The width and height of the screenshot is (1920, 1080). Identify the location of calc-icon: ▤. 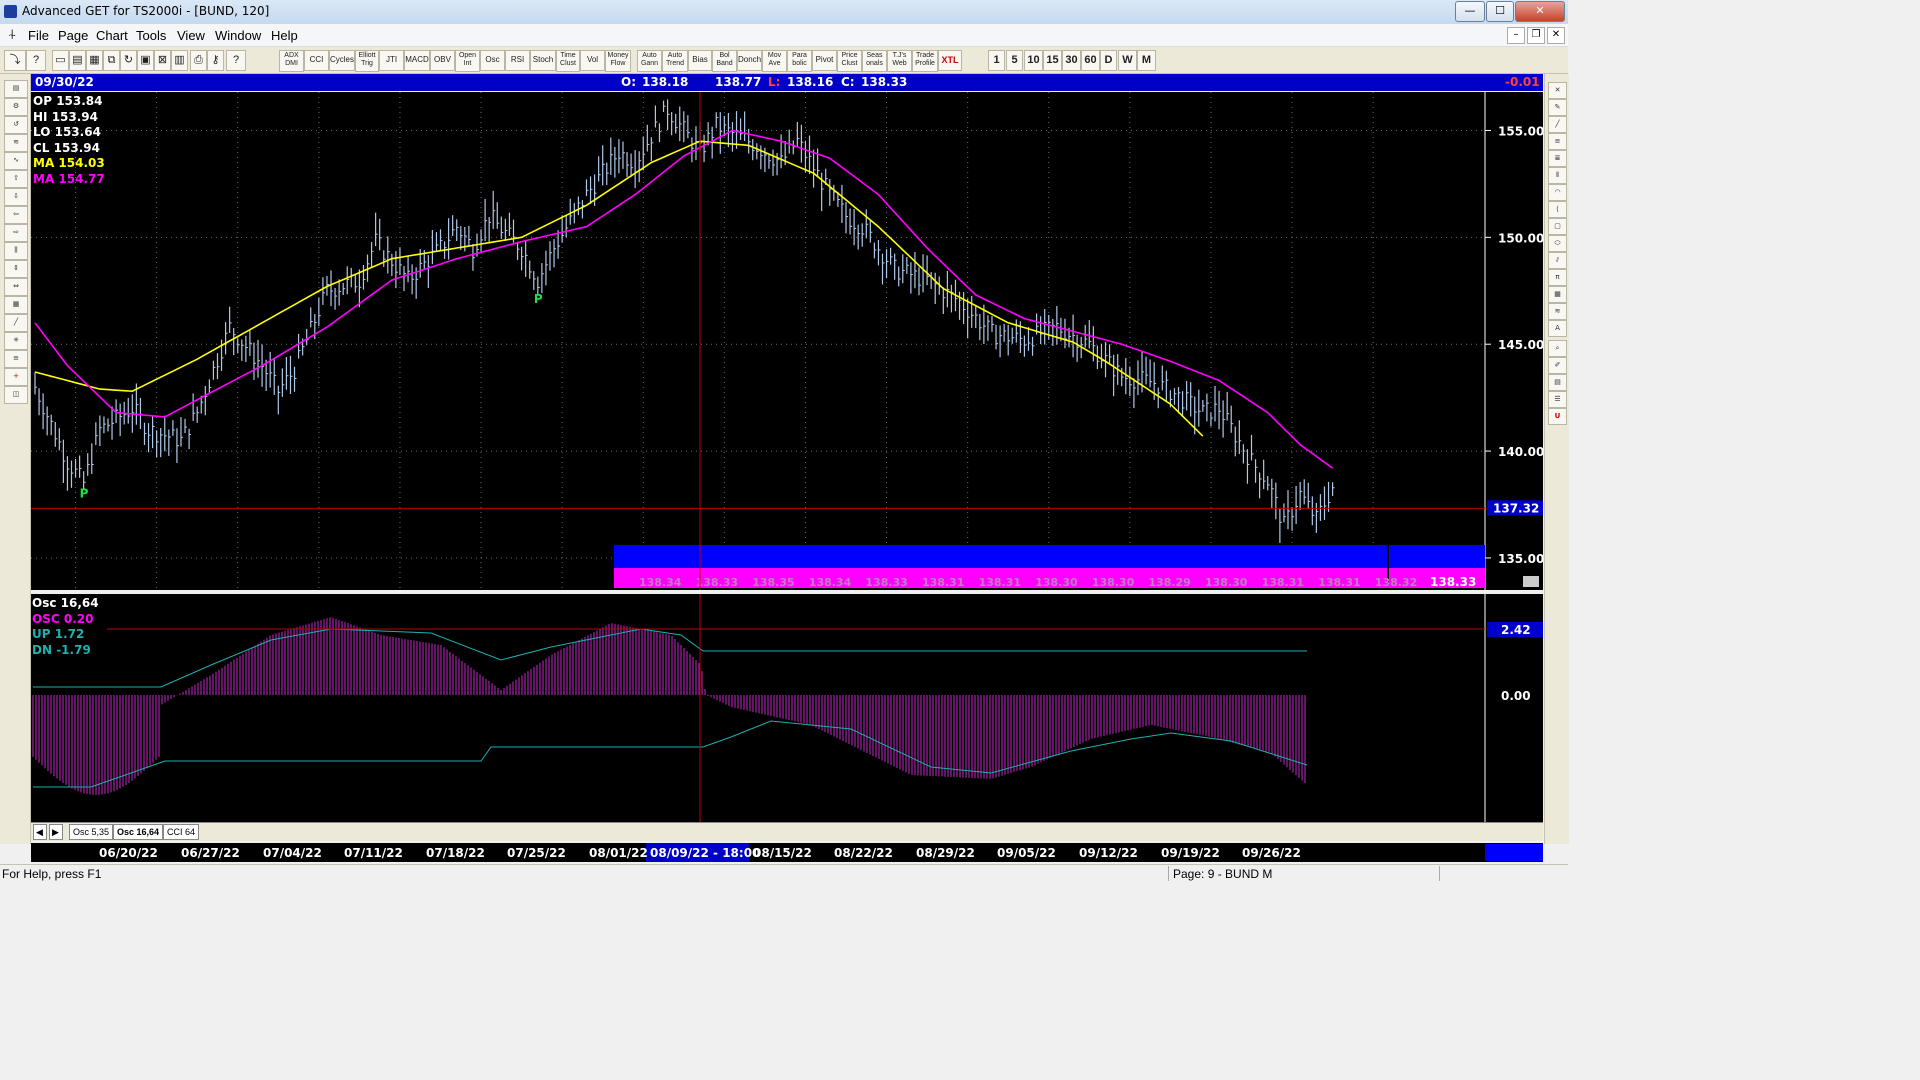
(1557, 382).